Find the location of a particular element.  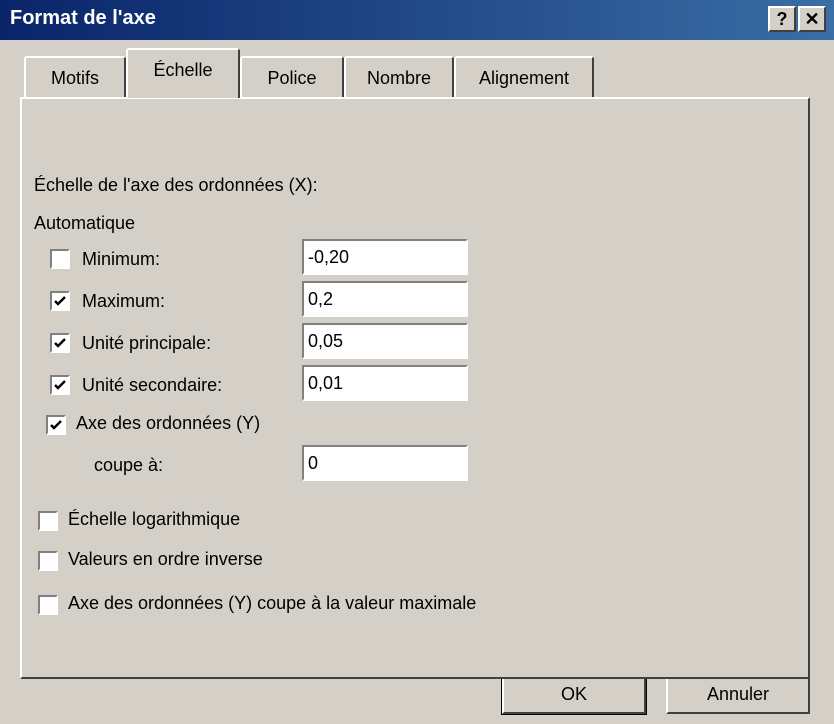

cancel-button: Annuler is located at coordinates (738, 695).